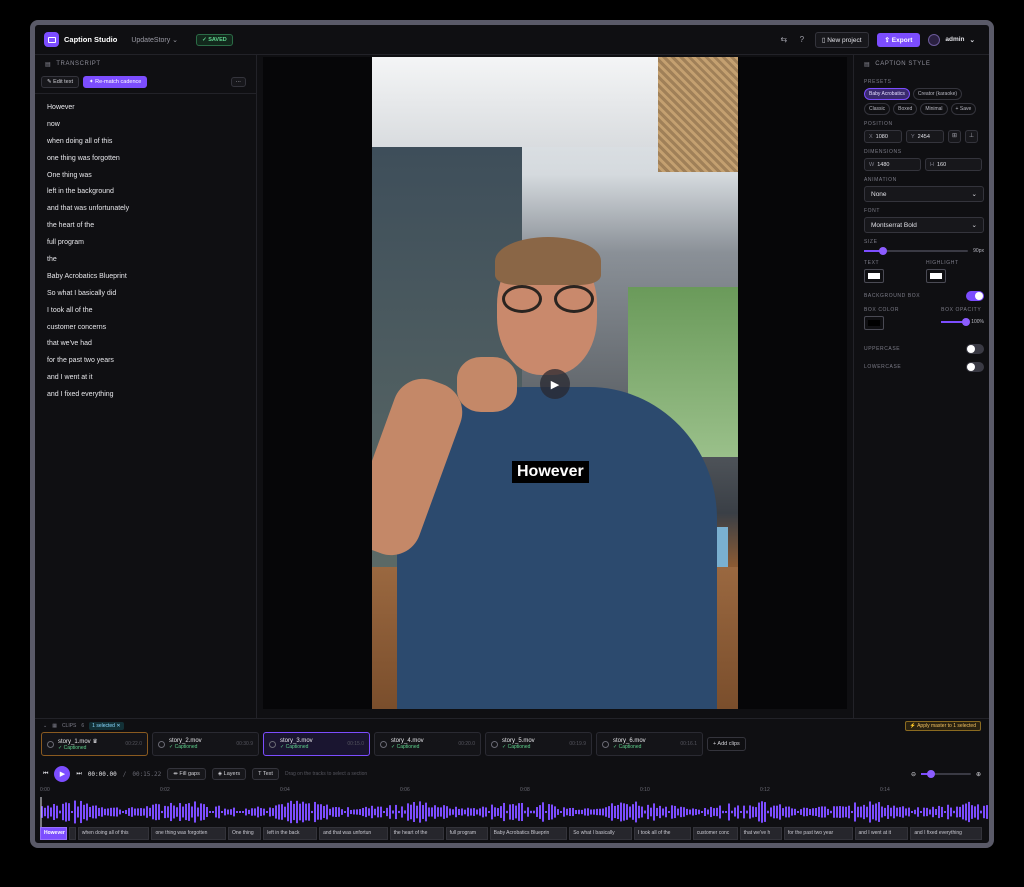  What do you see at coordinates (887, 94) in the screenshot?
I see `preset-chip: Baby Acrobatics` at bounding box center [887, 94].